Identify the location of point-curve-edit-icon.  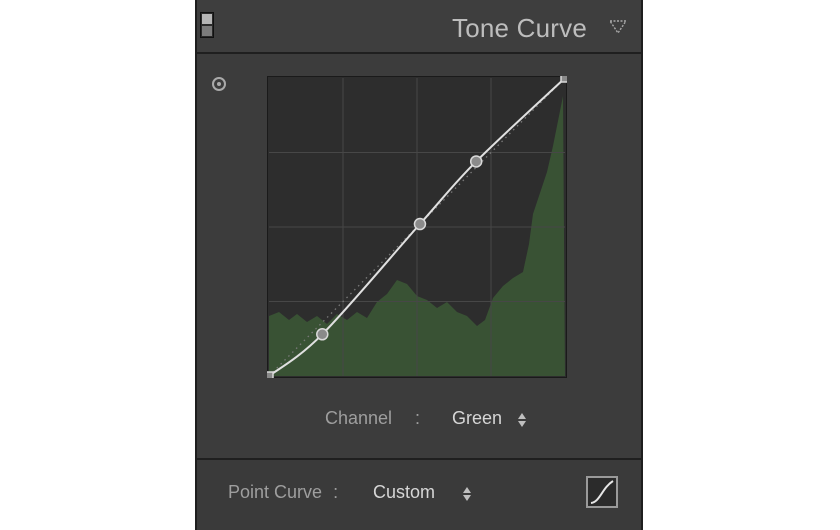
(602, 492).